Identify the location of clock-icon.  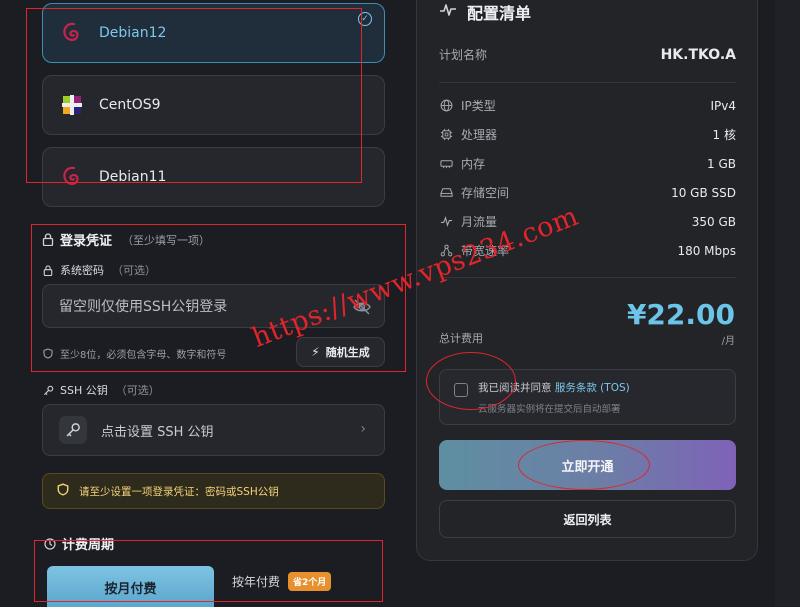
(50, 543).